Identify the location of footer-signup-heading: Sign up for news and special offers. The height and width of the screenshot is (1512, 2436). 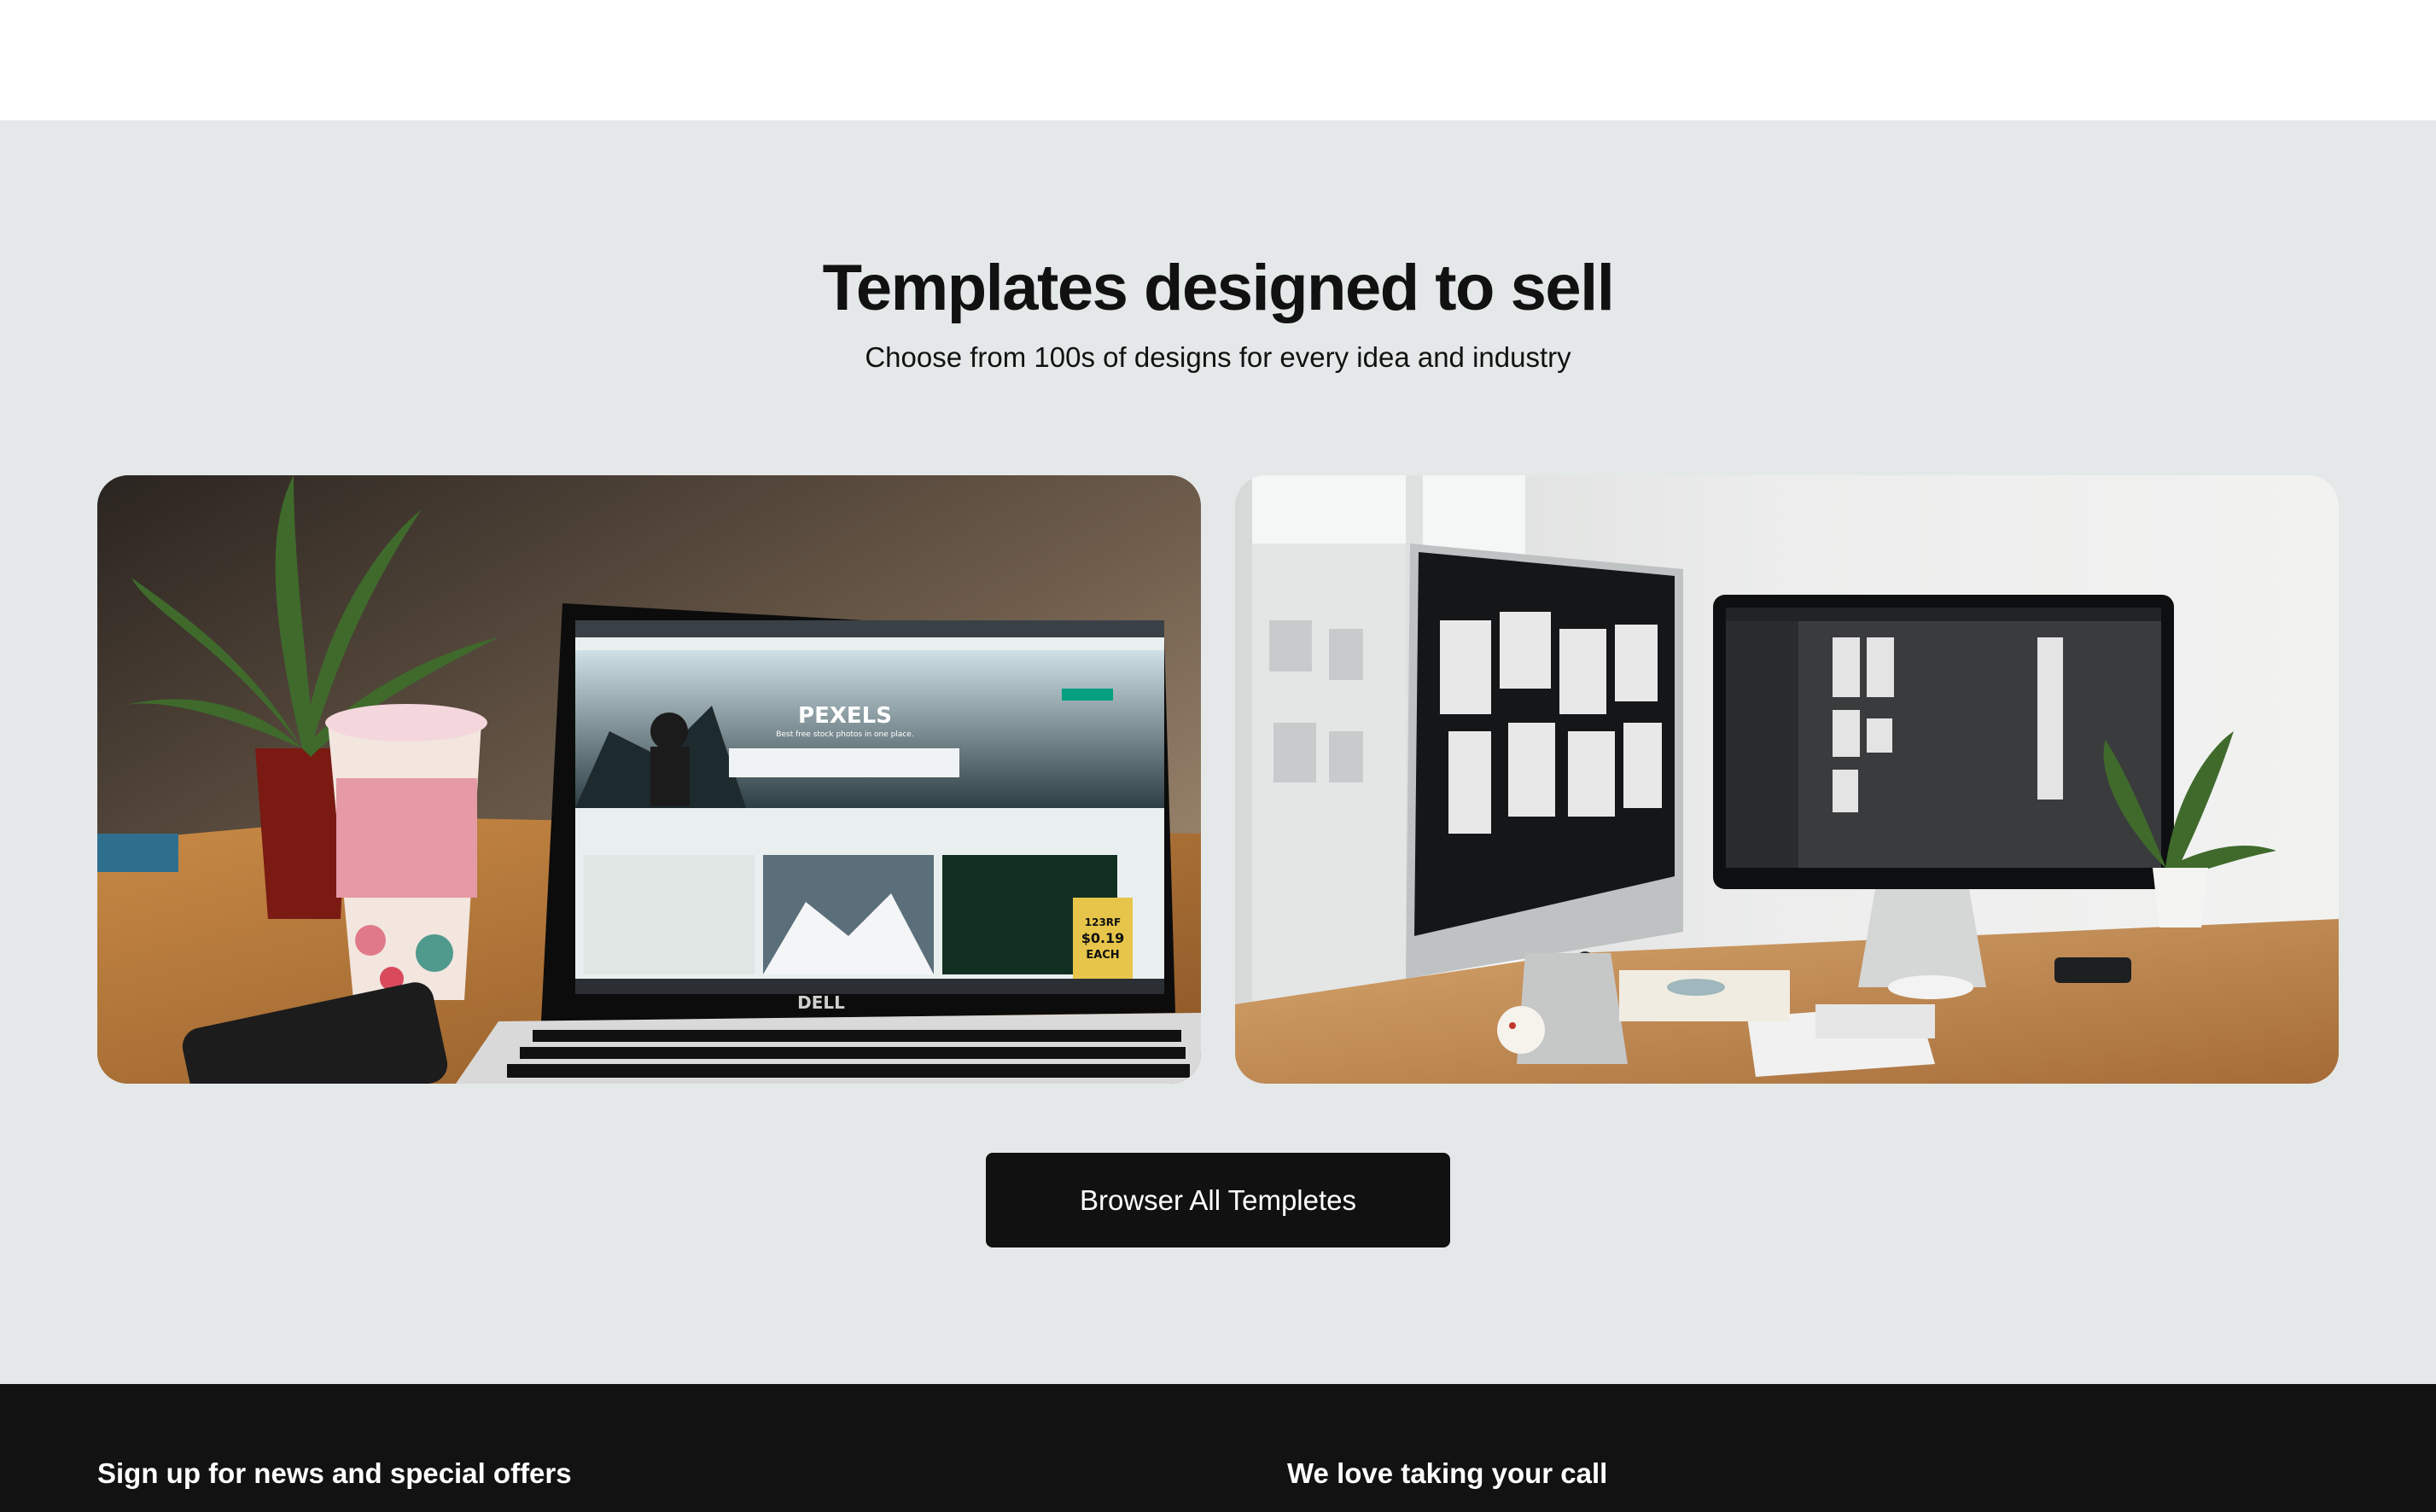
(334, 1473).